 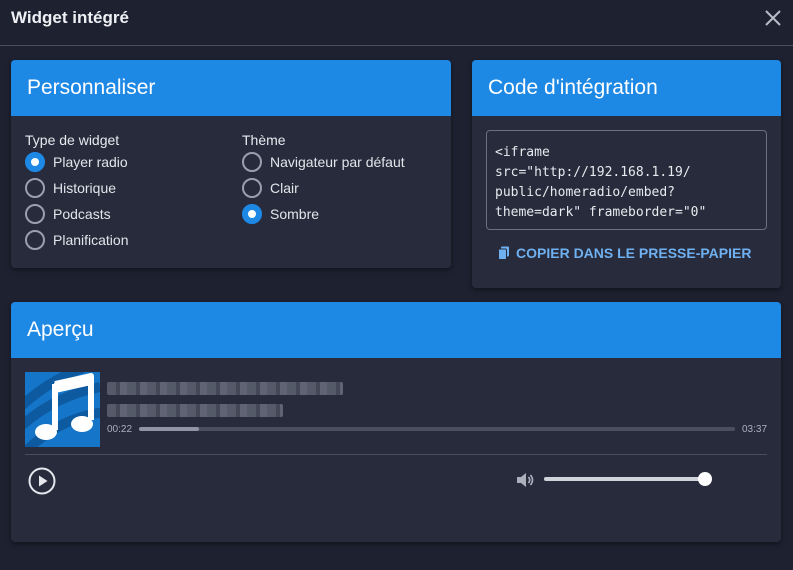 What do you see at coordinates (624, 479) in the screenshot?
I see `volume-fill` at bounding box center [624, 479].